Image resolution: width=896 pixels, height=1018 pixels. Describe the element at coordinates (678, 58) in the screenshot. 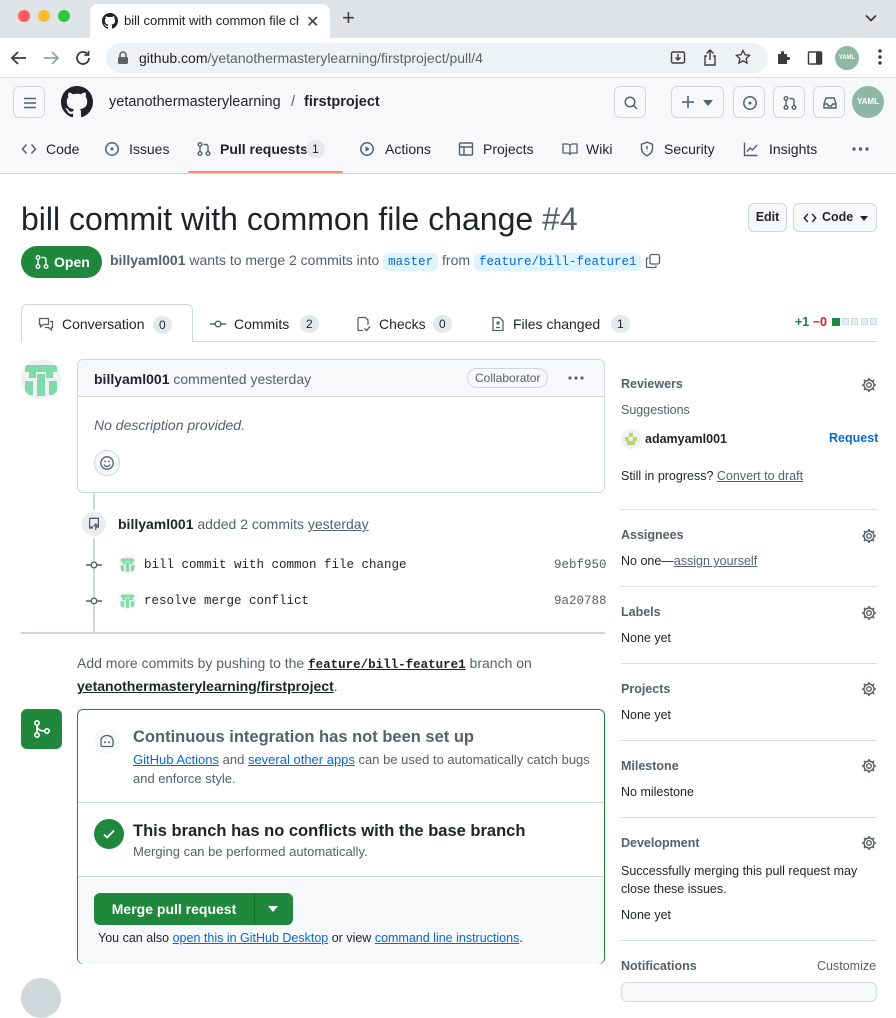

I see `install-app-icon` at that location.